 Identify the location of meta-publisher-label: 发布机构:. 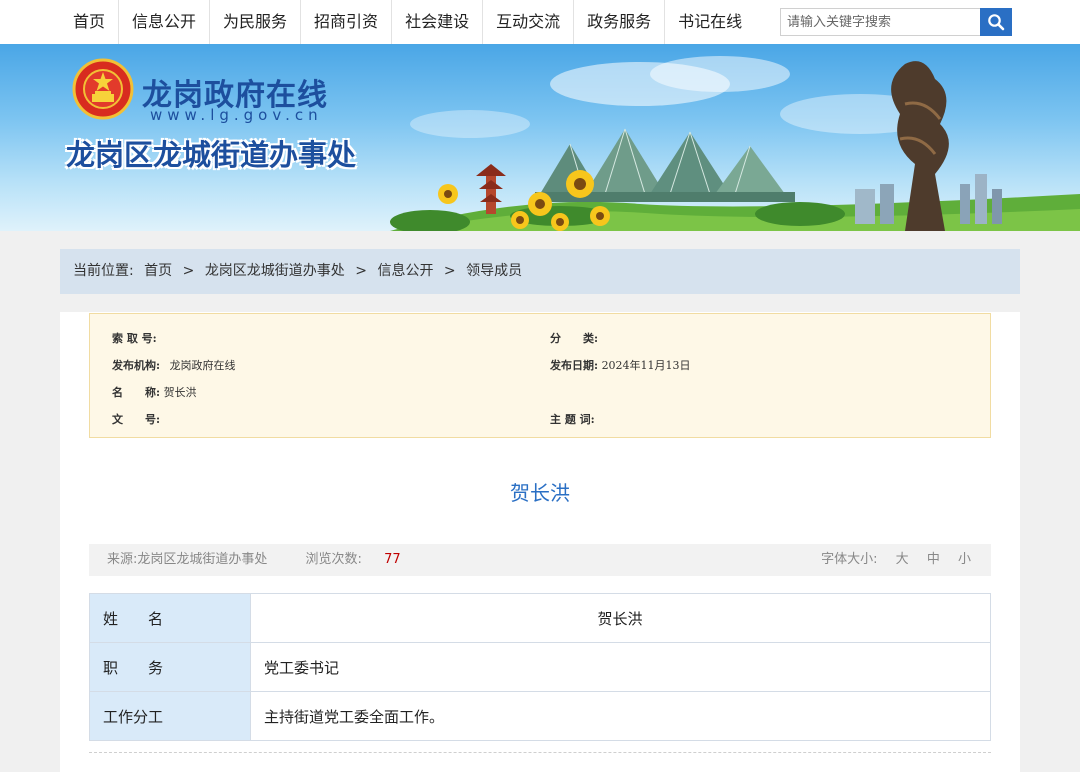
(136, 365).